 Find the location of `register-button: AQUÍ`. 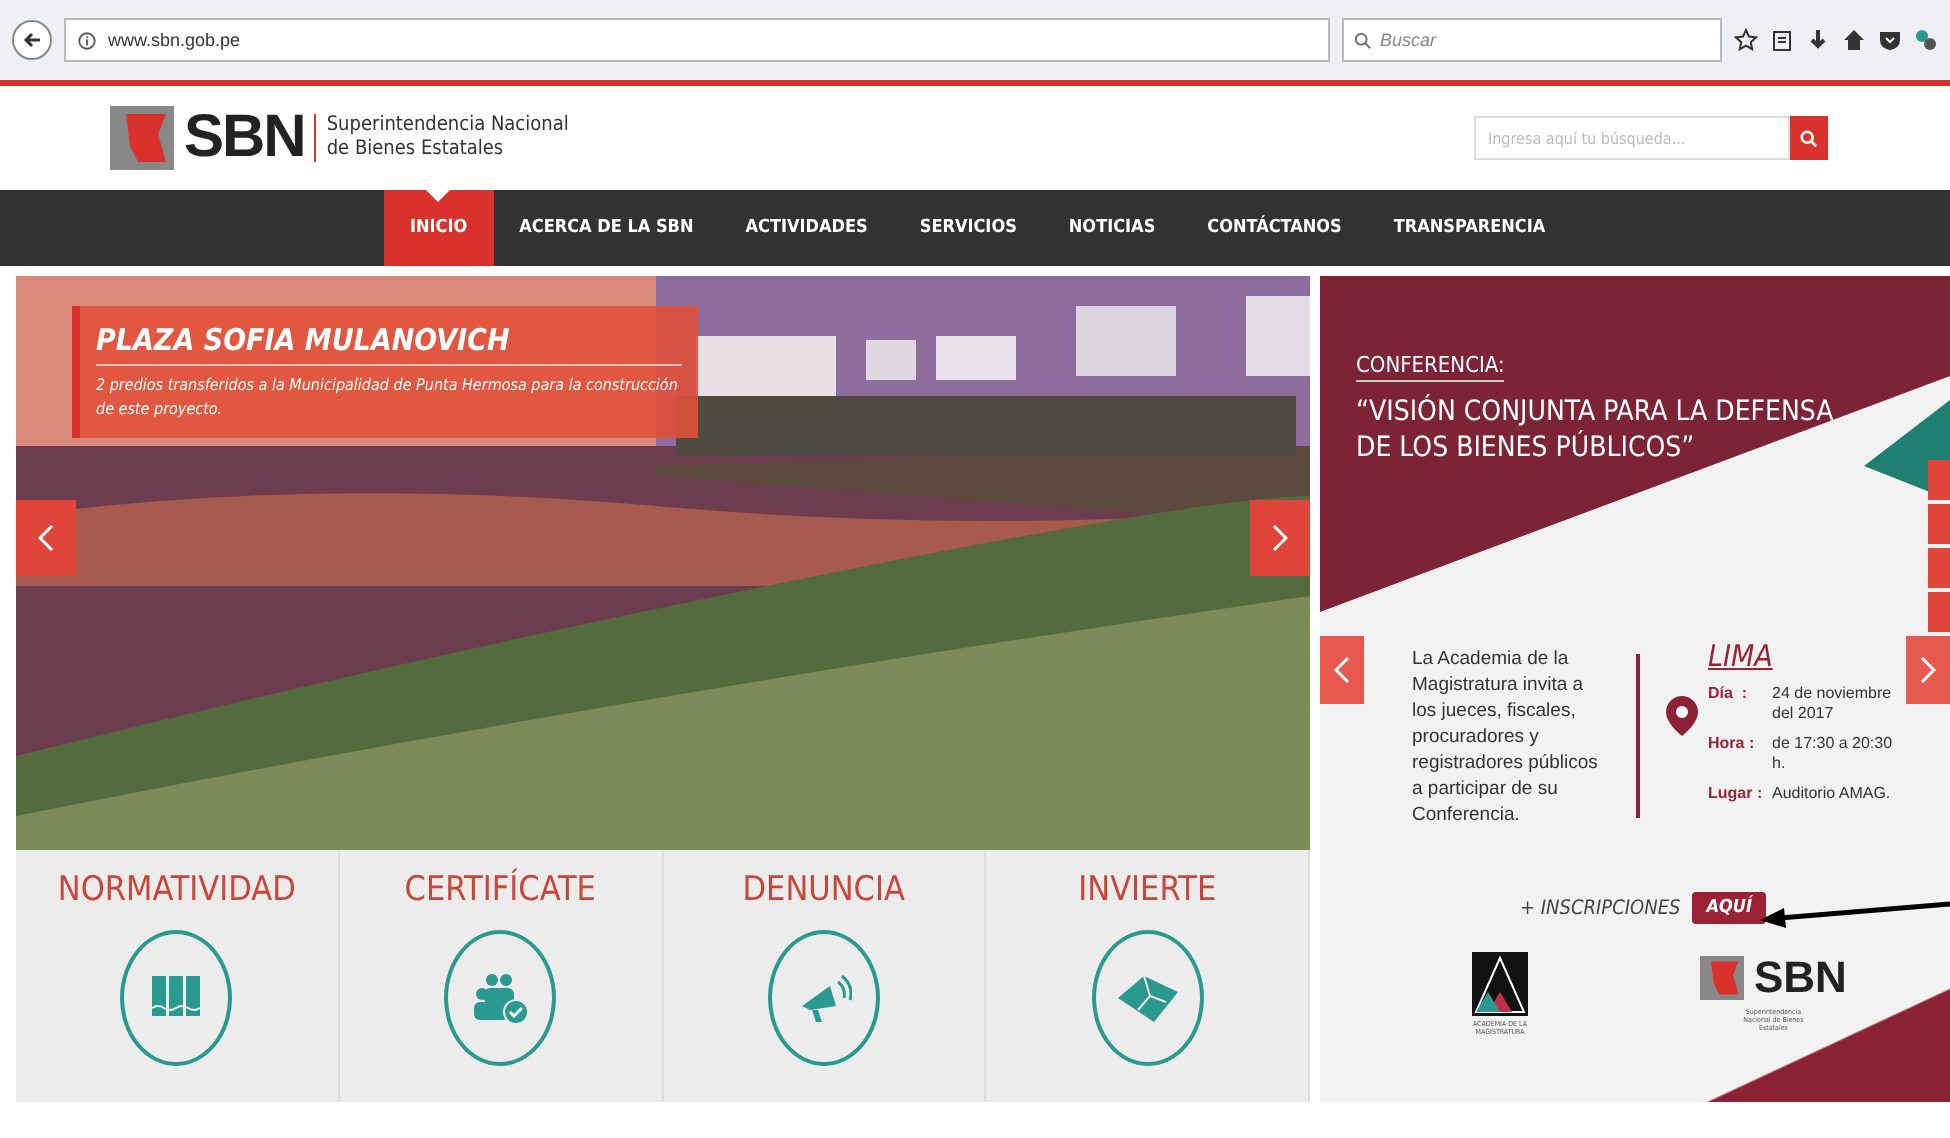

register-button: AQUÍ is located at coordinates (1729, 908).